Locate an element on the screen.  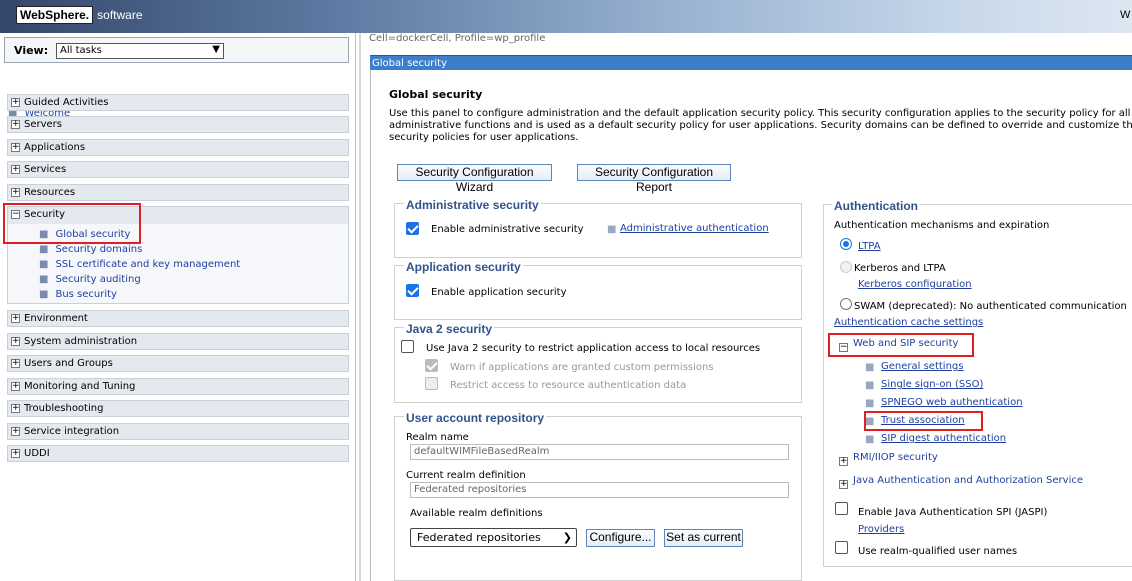
checkbox-label: Enable Java Authentication SPI (JASPI) is located at coordinates (953, 512).